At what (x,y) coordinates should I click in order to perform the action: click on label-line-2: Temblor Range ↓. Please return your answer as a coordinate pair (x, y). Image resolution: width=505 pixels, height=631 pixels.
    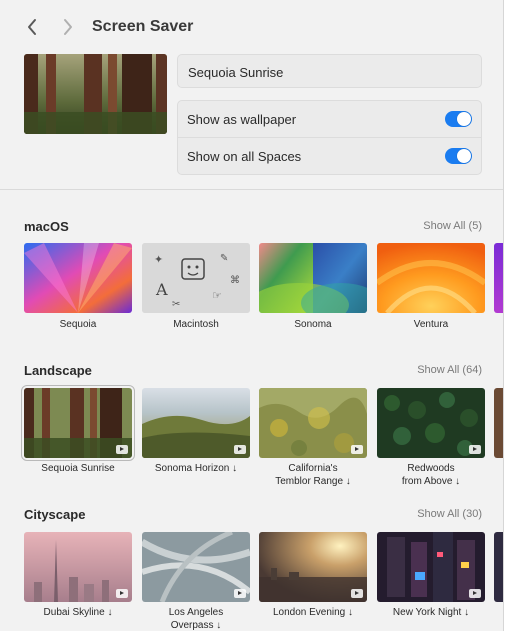
    Looking at the image, I should click on (313, 481).